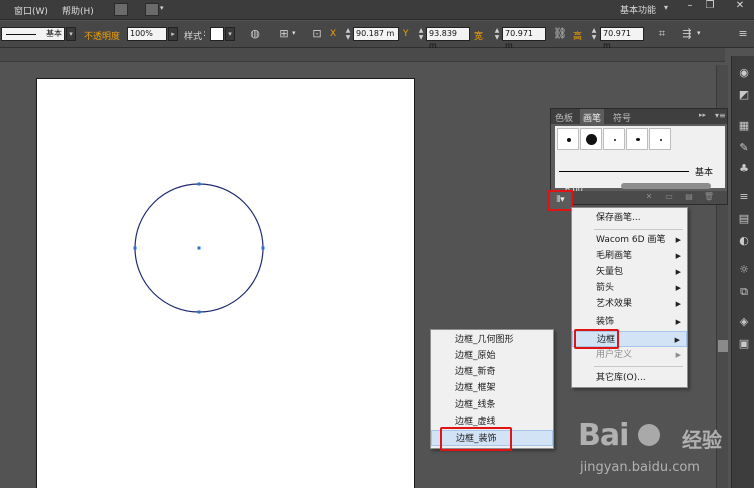 This screenshot has height=488, width=754. I want to click on anchor-bottom, so click(199, 312).